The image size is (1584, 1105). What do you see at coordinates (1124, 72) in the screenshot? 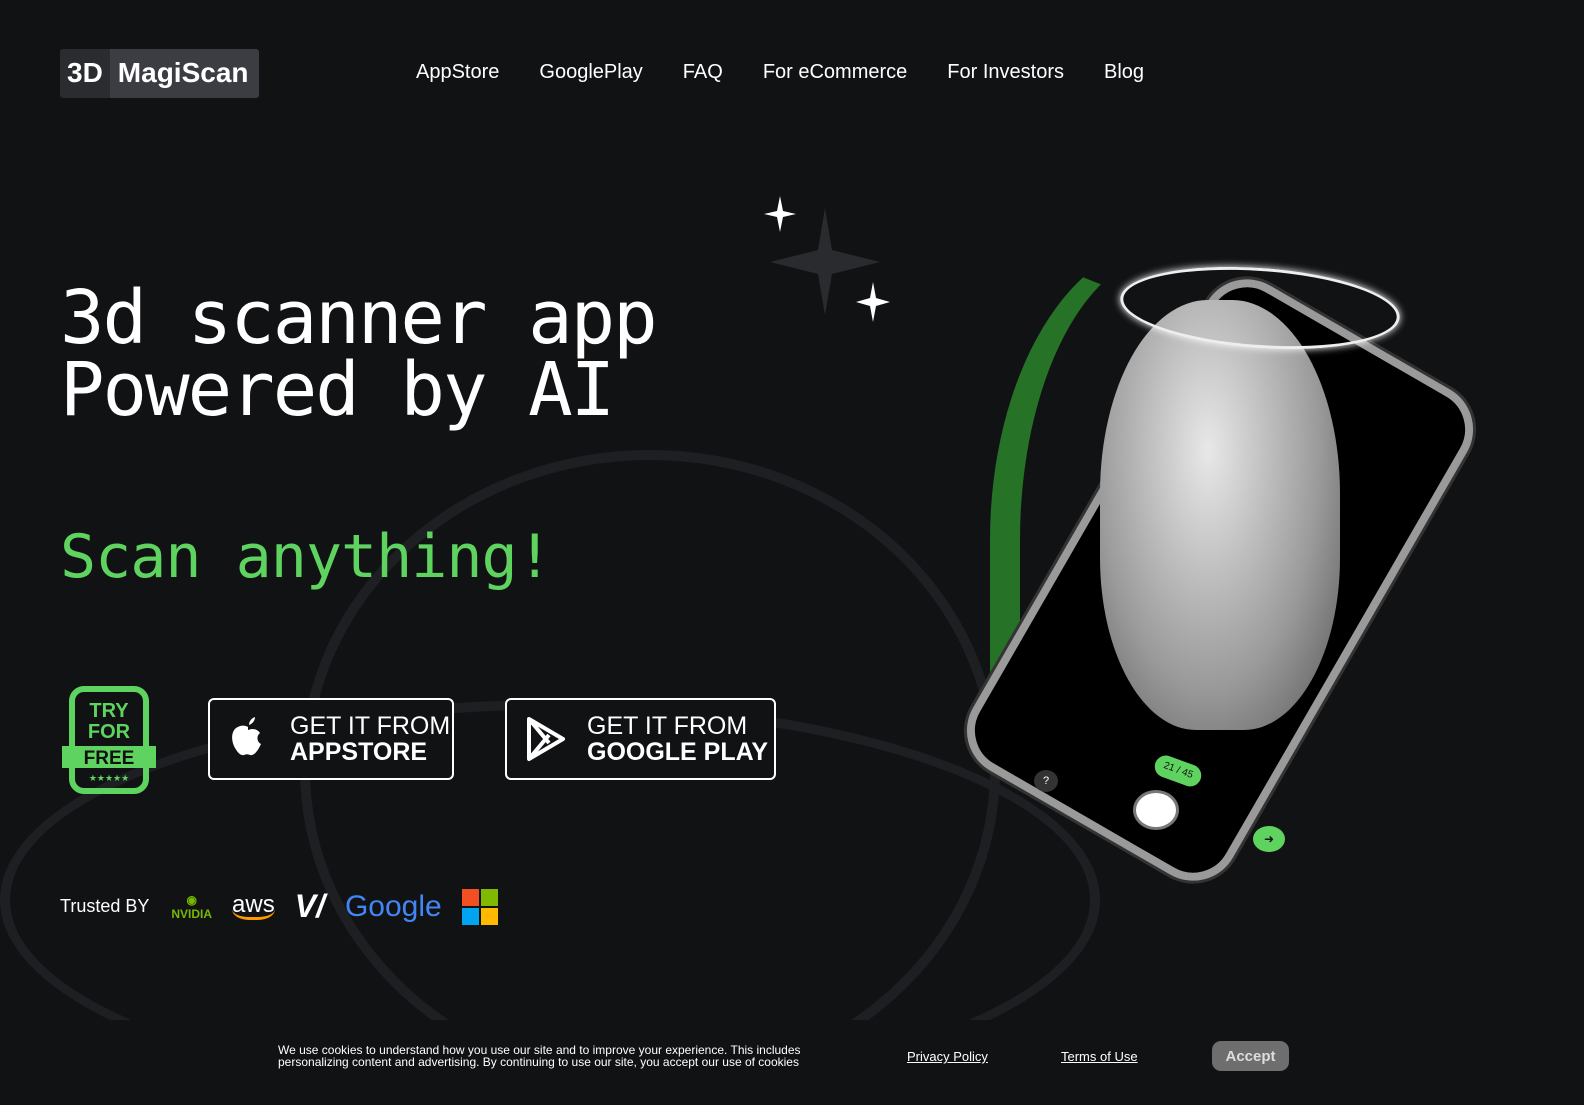
I see `nav-blog: Blog` at bounding box center [1124, 72].